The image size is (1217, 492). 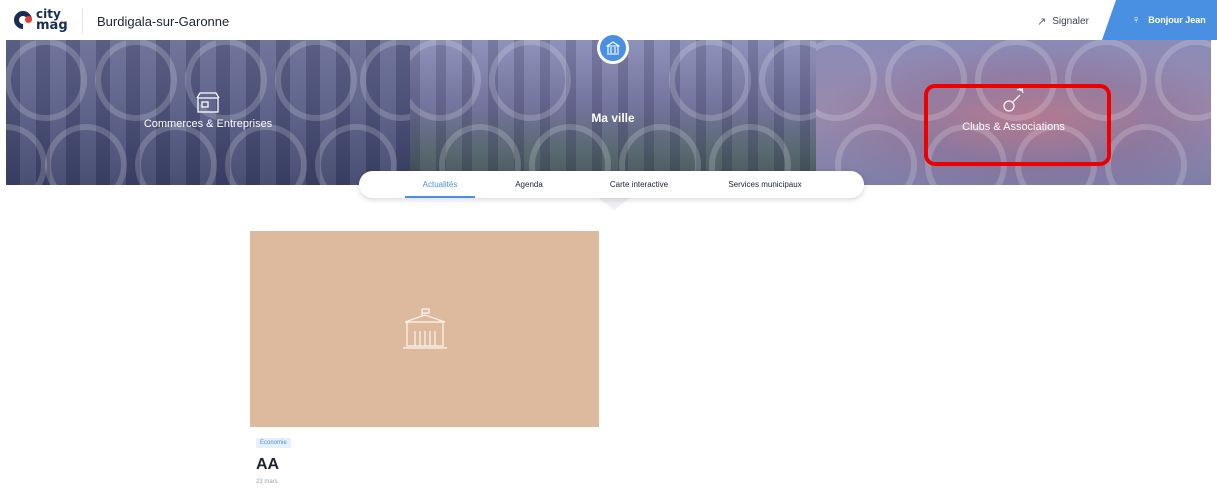 I want to click on news-card-title: AA, so click(x=267, y=465).